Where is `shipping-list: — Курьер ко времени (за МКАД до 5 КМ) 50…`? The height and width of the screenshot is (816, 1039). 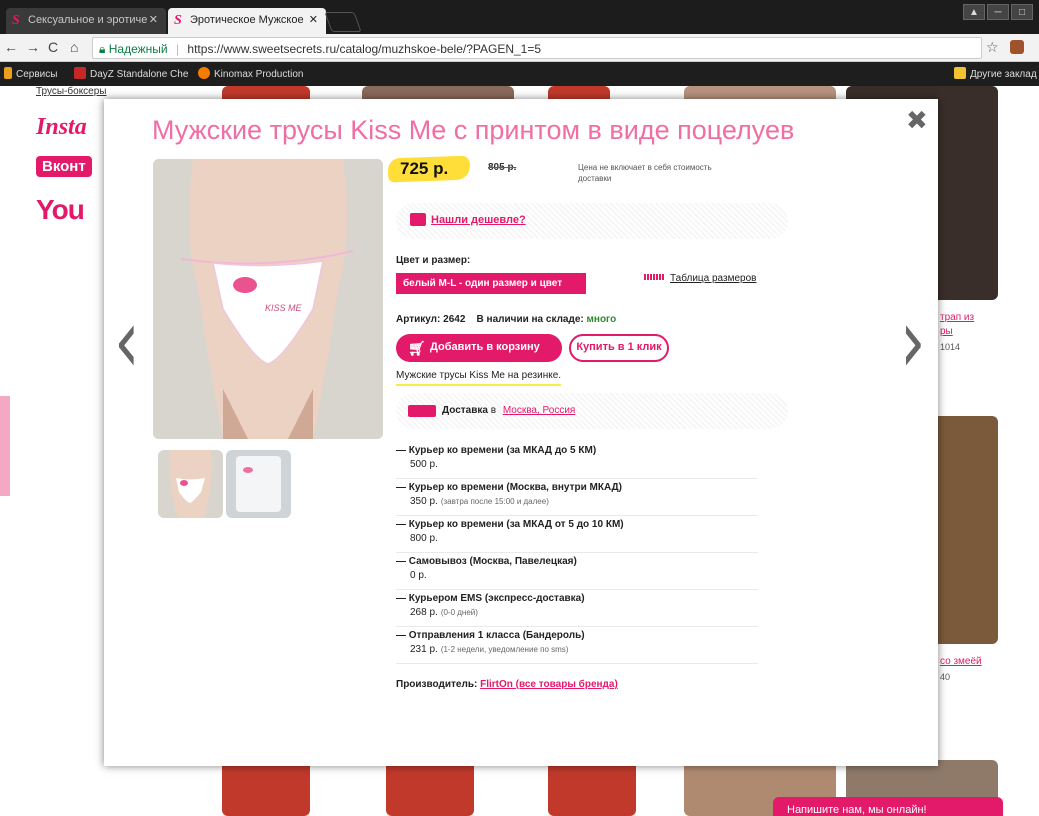 shipping-list: — Курьер ко времени (за МКАД до 5 КМ) 50… is located at coordinates (577, 553).